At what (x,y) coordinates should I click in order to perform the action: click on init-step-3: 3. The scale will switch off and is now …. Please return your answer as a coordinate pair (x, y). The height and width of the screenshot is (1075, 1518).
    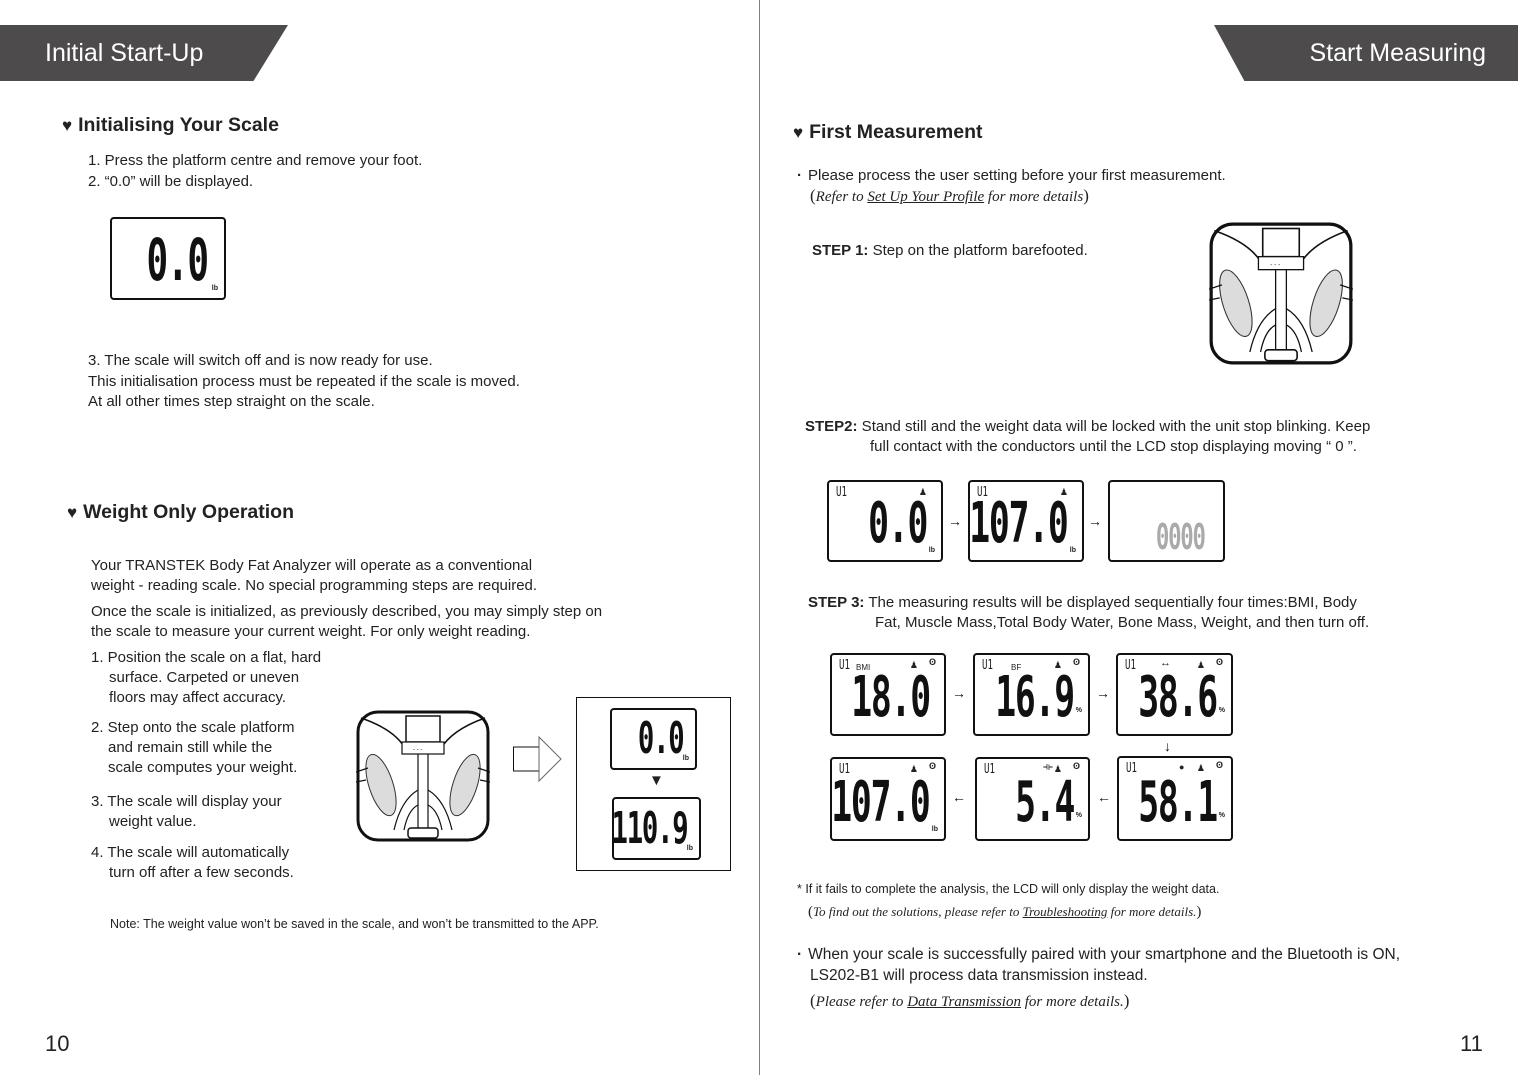
    Looking at the image, I should click on (260, 360).